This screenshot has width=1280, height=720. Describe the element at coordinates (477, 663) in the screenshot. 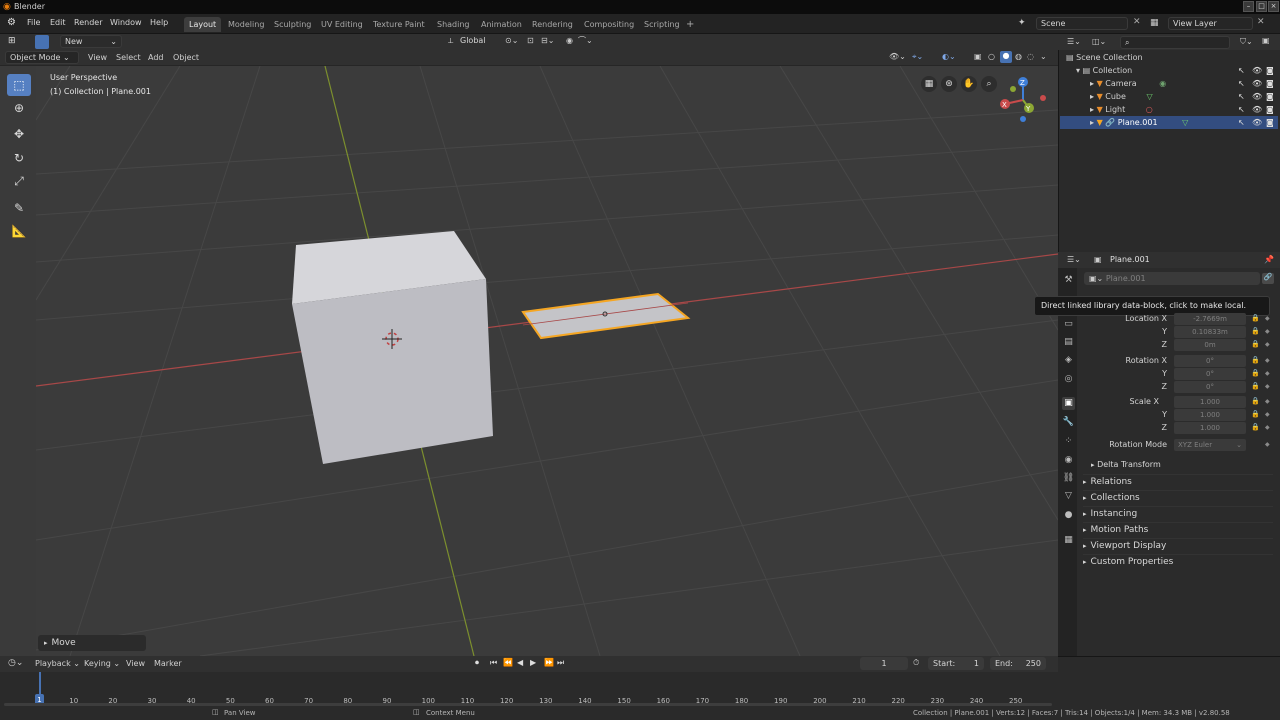

I see `record-icon: ⏺` at that location.